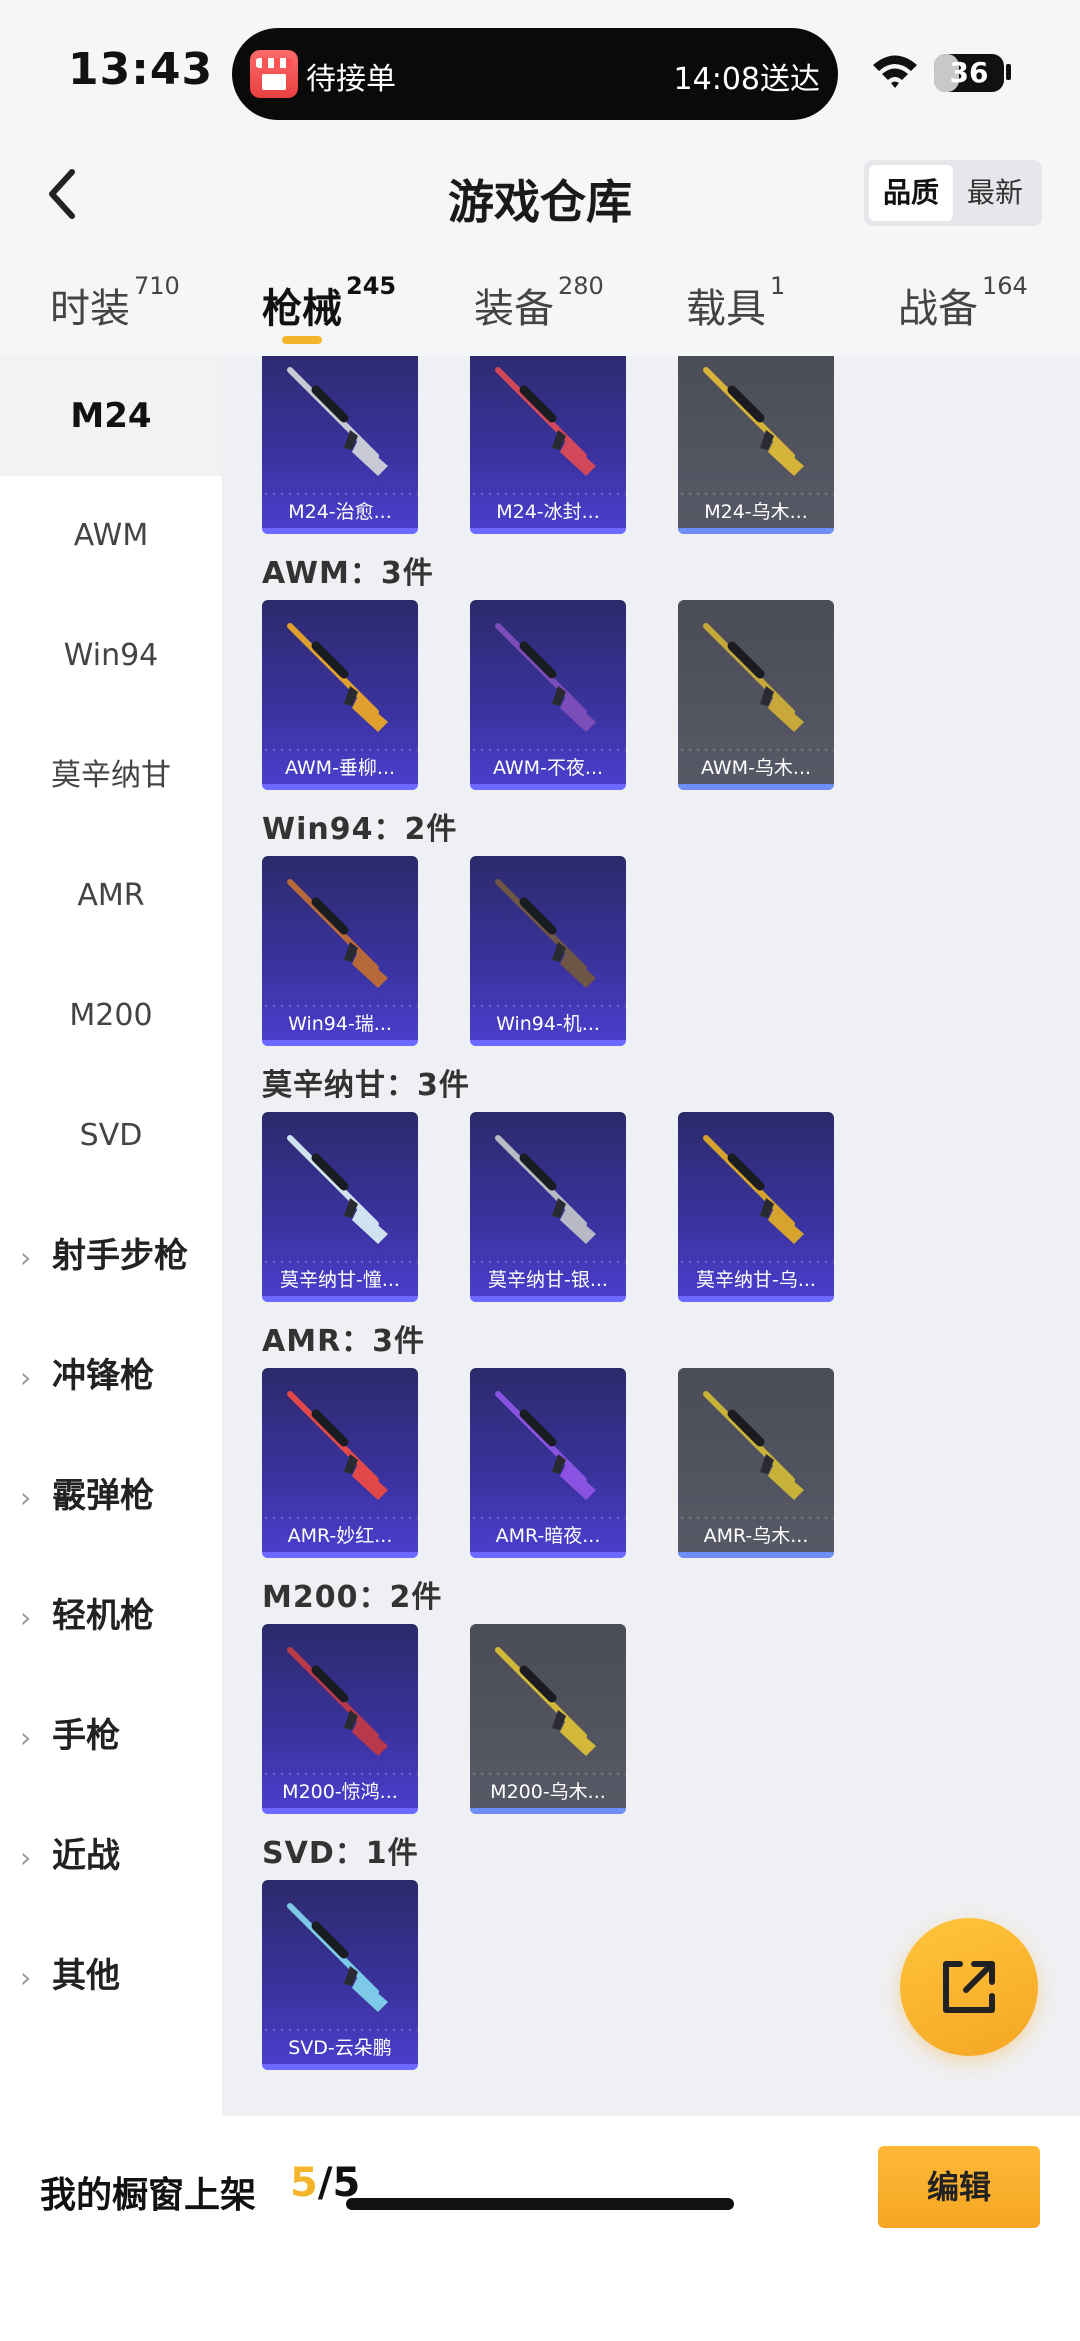 The image size is (1080, 2341). Describe the element at coordinates (540, 2228) in the screenshot. I see `showcase-bar: 我的橱窗上架 5/5 编辑` at that location.